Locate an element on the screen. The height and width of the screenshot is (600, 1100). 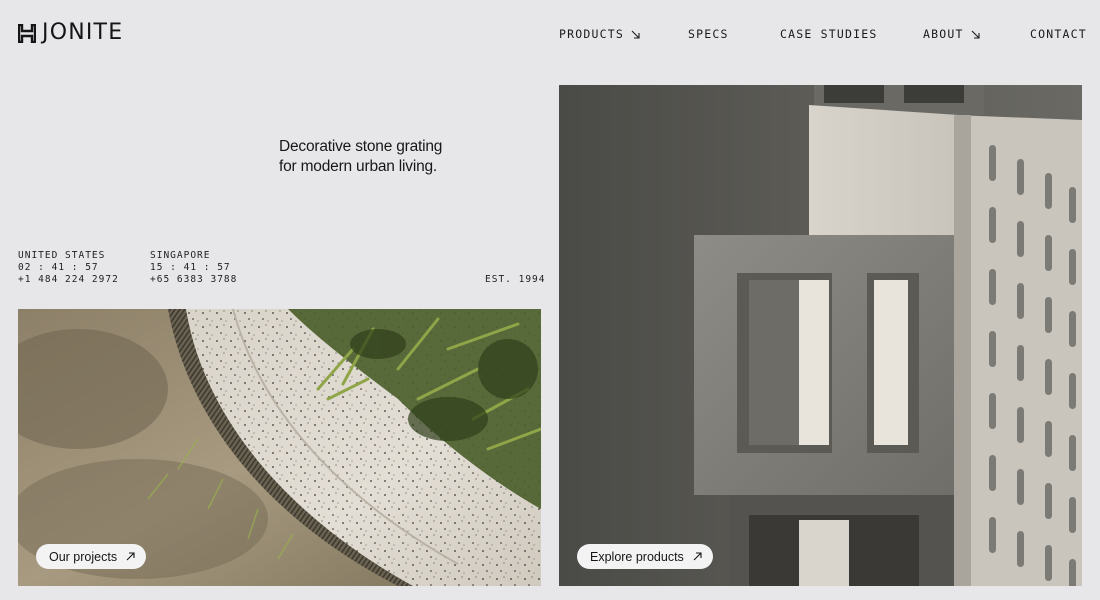
office-singapore: SINGAPORE 15 : 41 : 57 +65 6383 3788 is located at coordinates (193, 268).